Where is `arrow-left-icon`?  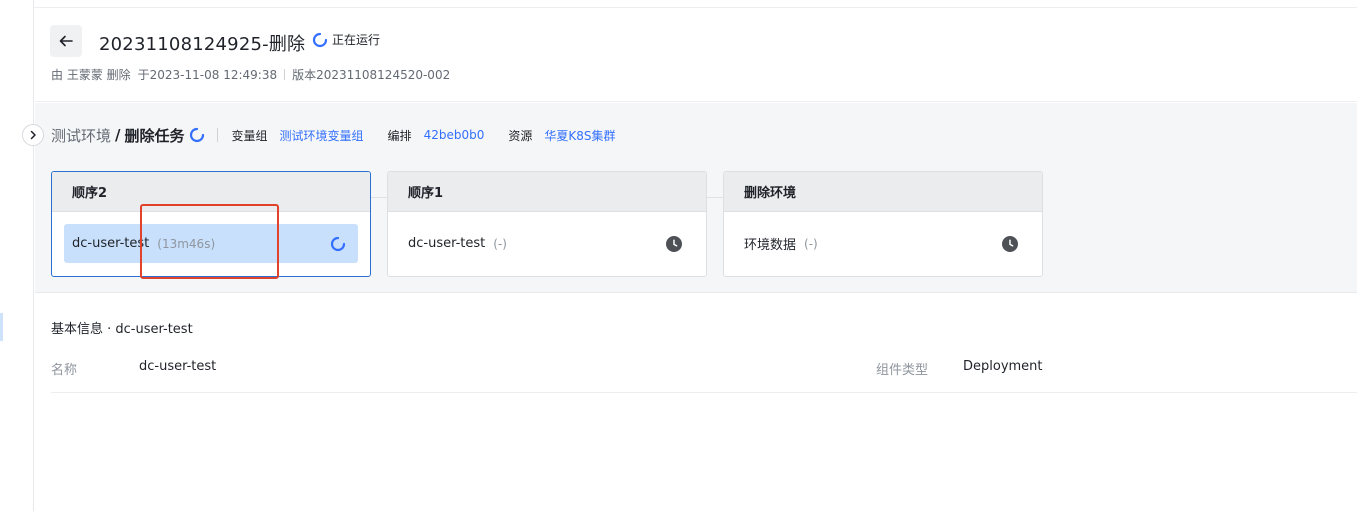 arrow-left-icon is located at coordinates (66, 41).